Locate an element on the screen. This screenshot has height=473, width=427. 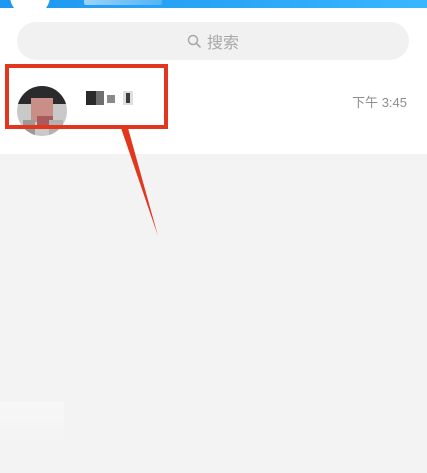
bottom-ghost is located at coordinates (32, 424).